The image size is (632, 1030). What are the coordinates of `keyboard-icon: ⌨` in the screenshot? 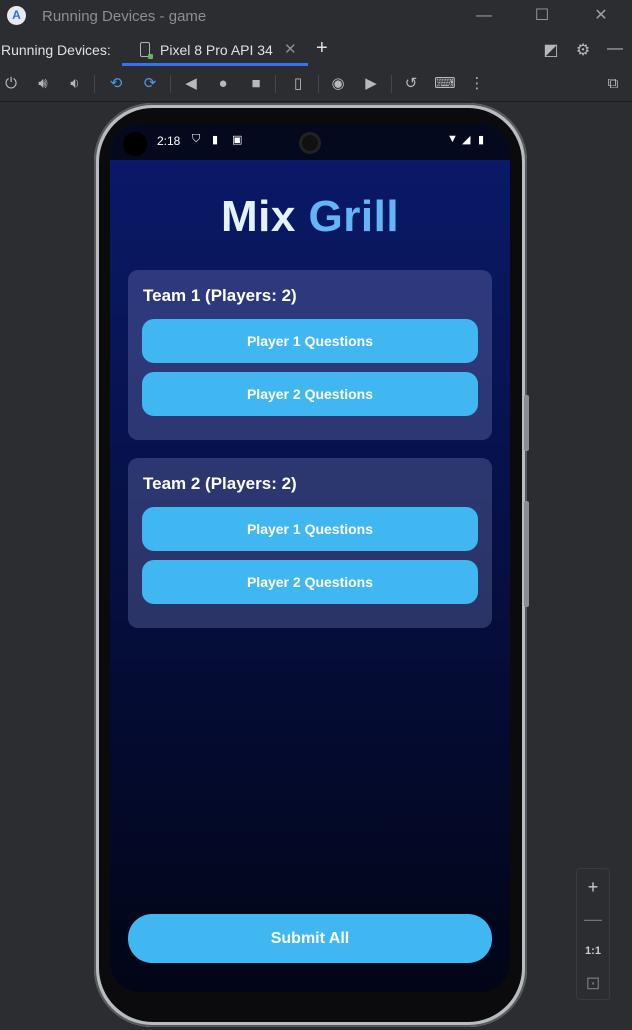 It's located at (445, 84).